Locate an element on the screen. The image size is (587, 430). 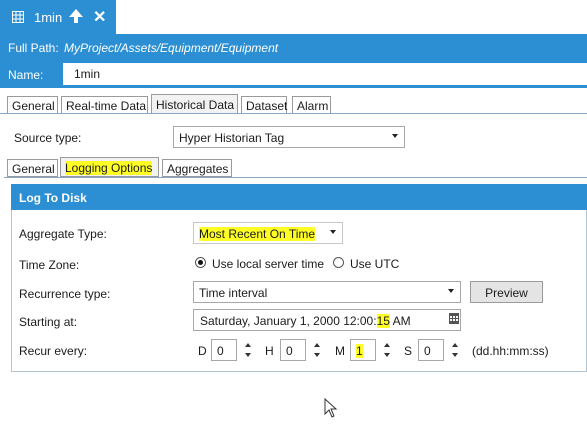
aggregate-type-value: Most Recent On Time is located at coordinates (257, 234).